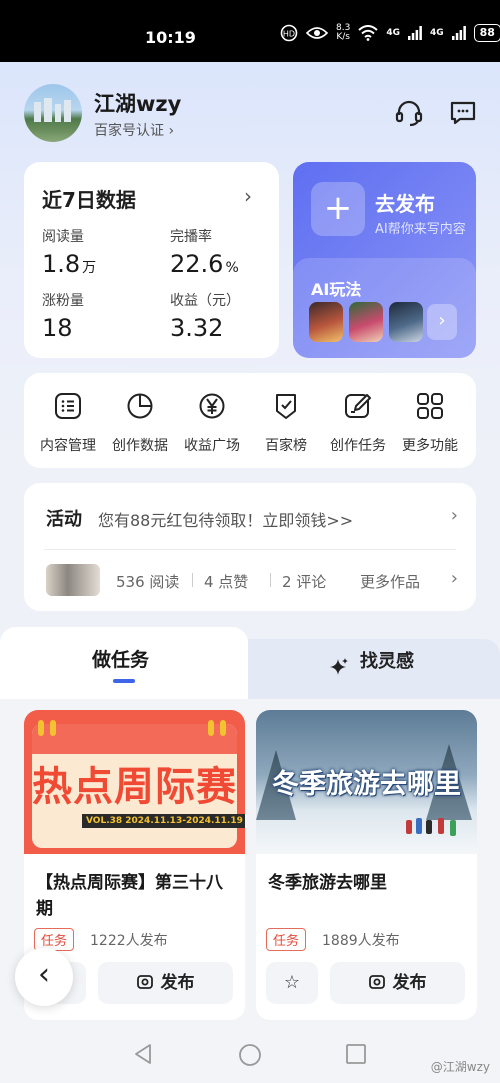  I want to click on grid-icon, so click(430, 406).